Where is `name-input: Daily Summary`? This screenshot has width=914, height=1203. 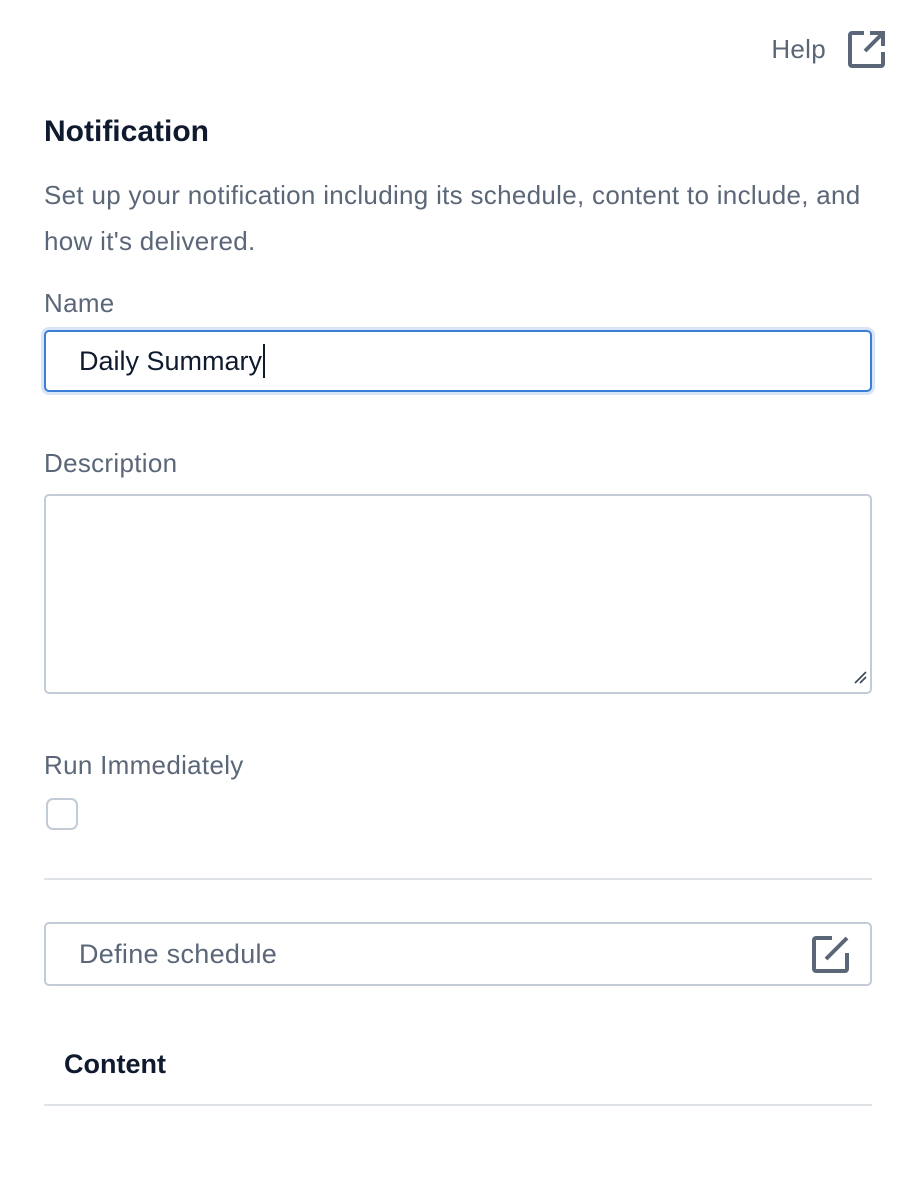
name-input: Daily Summary is located at coordinates (458, 361).